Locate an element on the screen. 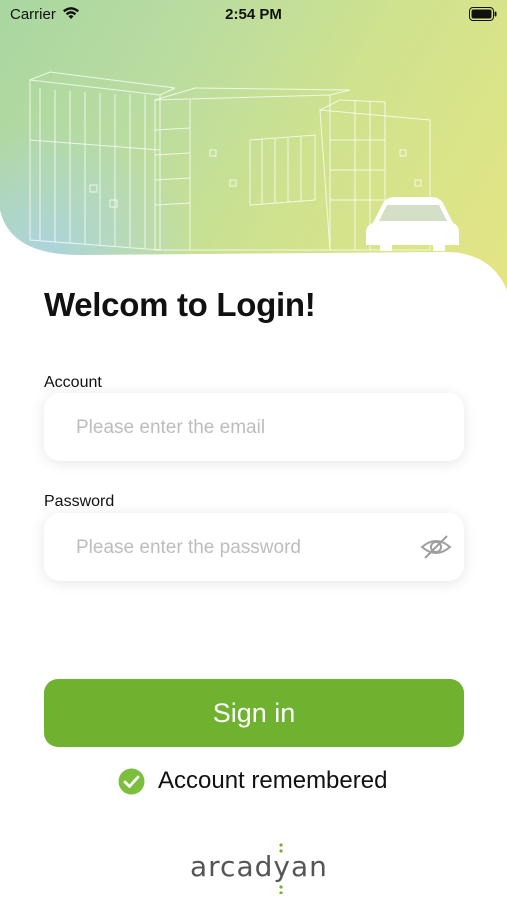 The image size is (507, 900). password-field is located at coordinates (254, 548).